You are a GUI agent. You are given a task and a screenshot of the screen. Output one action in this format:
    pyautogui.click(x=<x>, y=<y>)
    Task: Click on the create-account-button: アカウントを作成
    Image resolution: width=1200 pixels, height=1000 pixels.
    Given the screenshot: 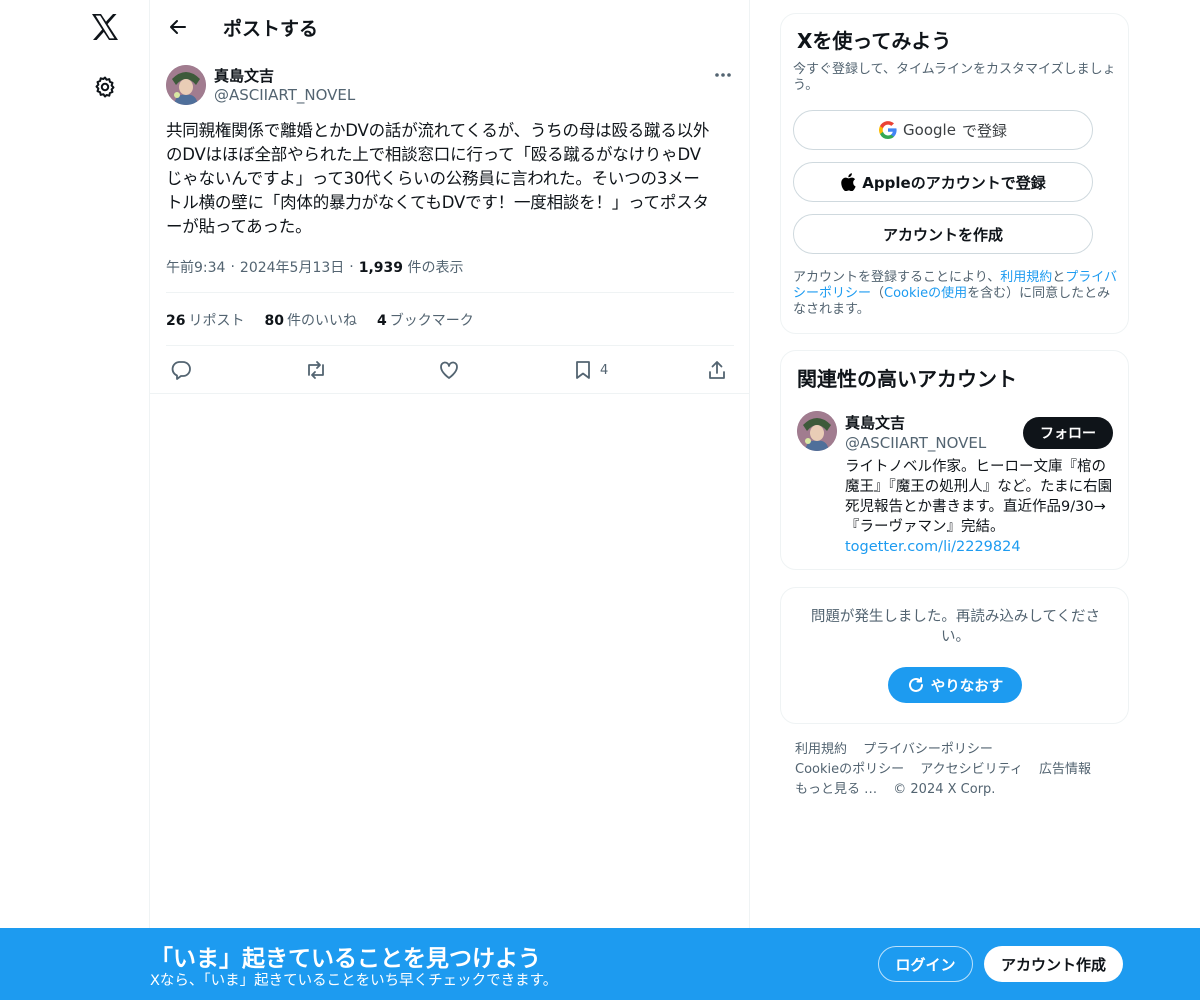 What is the action you would take?
    pyautogui.click(x=943, y=234)
    